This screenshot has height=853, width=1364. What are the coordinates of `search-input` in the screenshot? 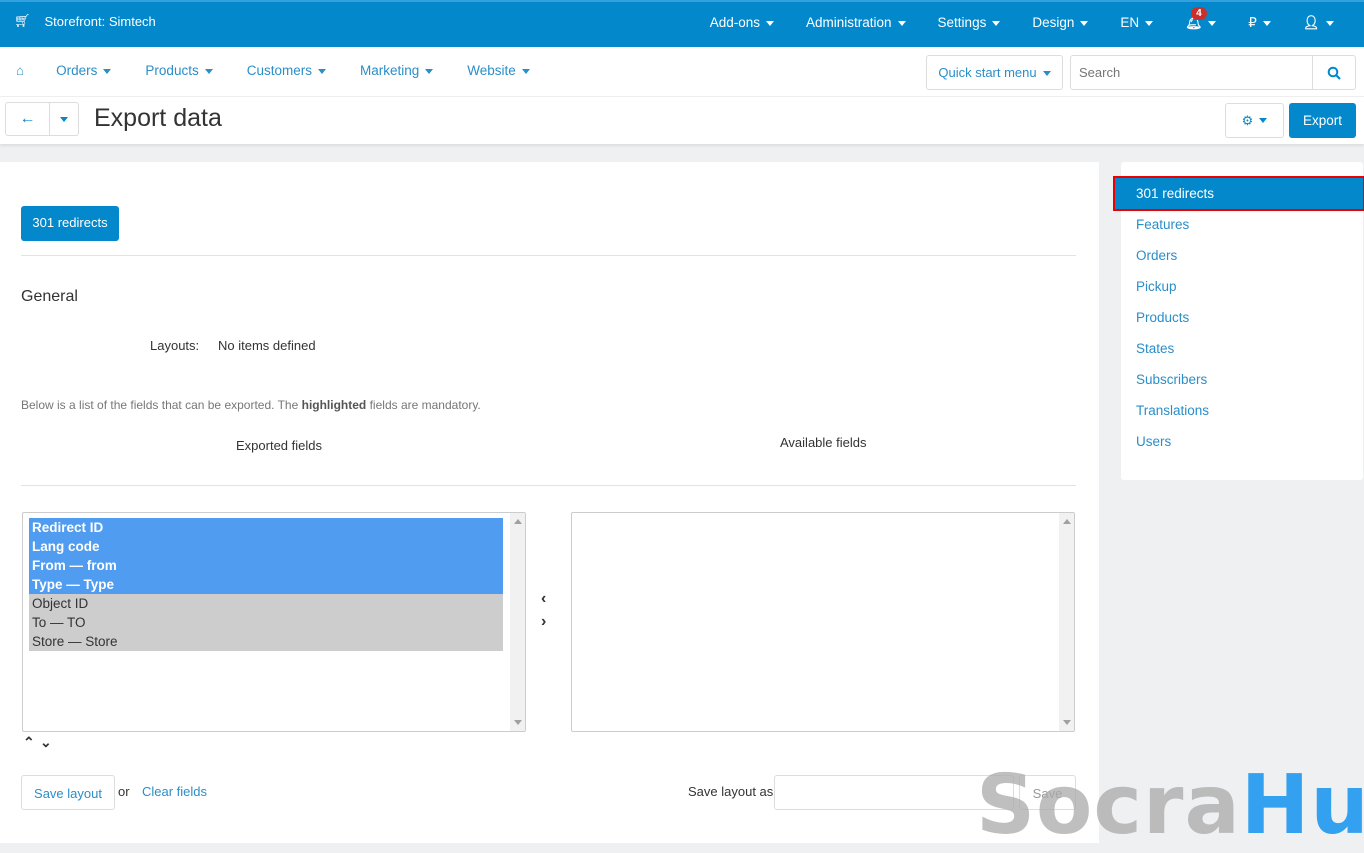 It's located at (1191, 72).